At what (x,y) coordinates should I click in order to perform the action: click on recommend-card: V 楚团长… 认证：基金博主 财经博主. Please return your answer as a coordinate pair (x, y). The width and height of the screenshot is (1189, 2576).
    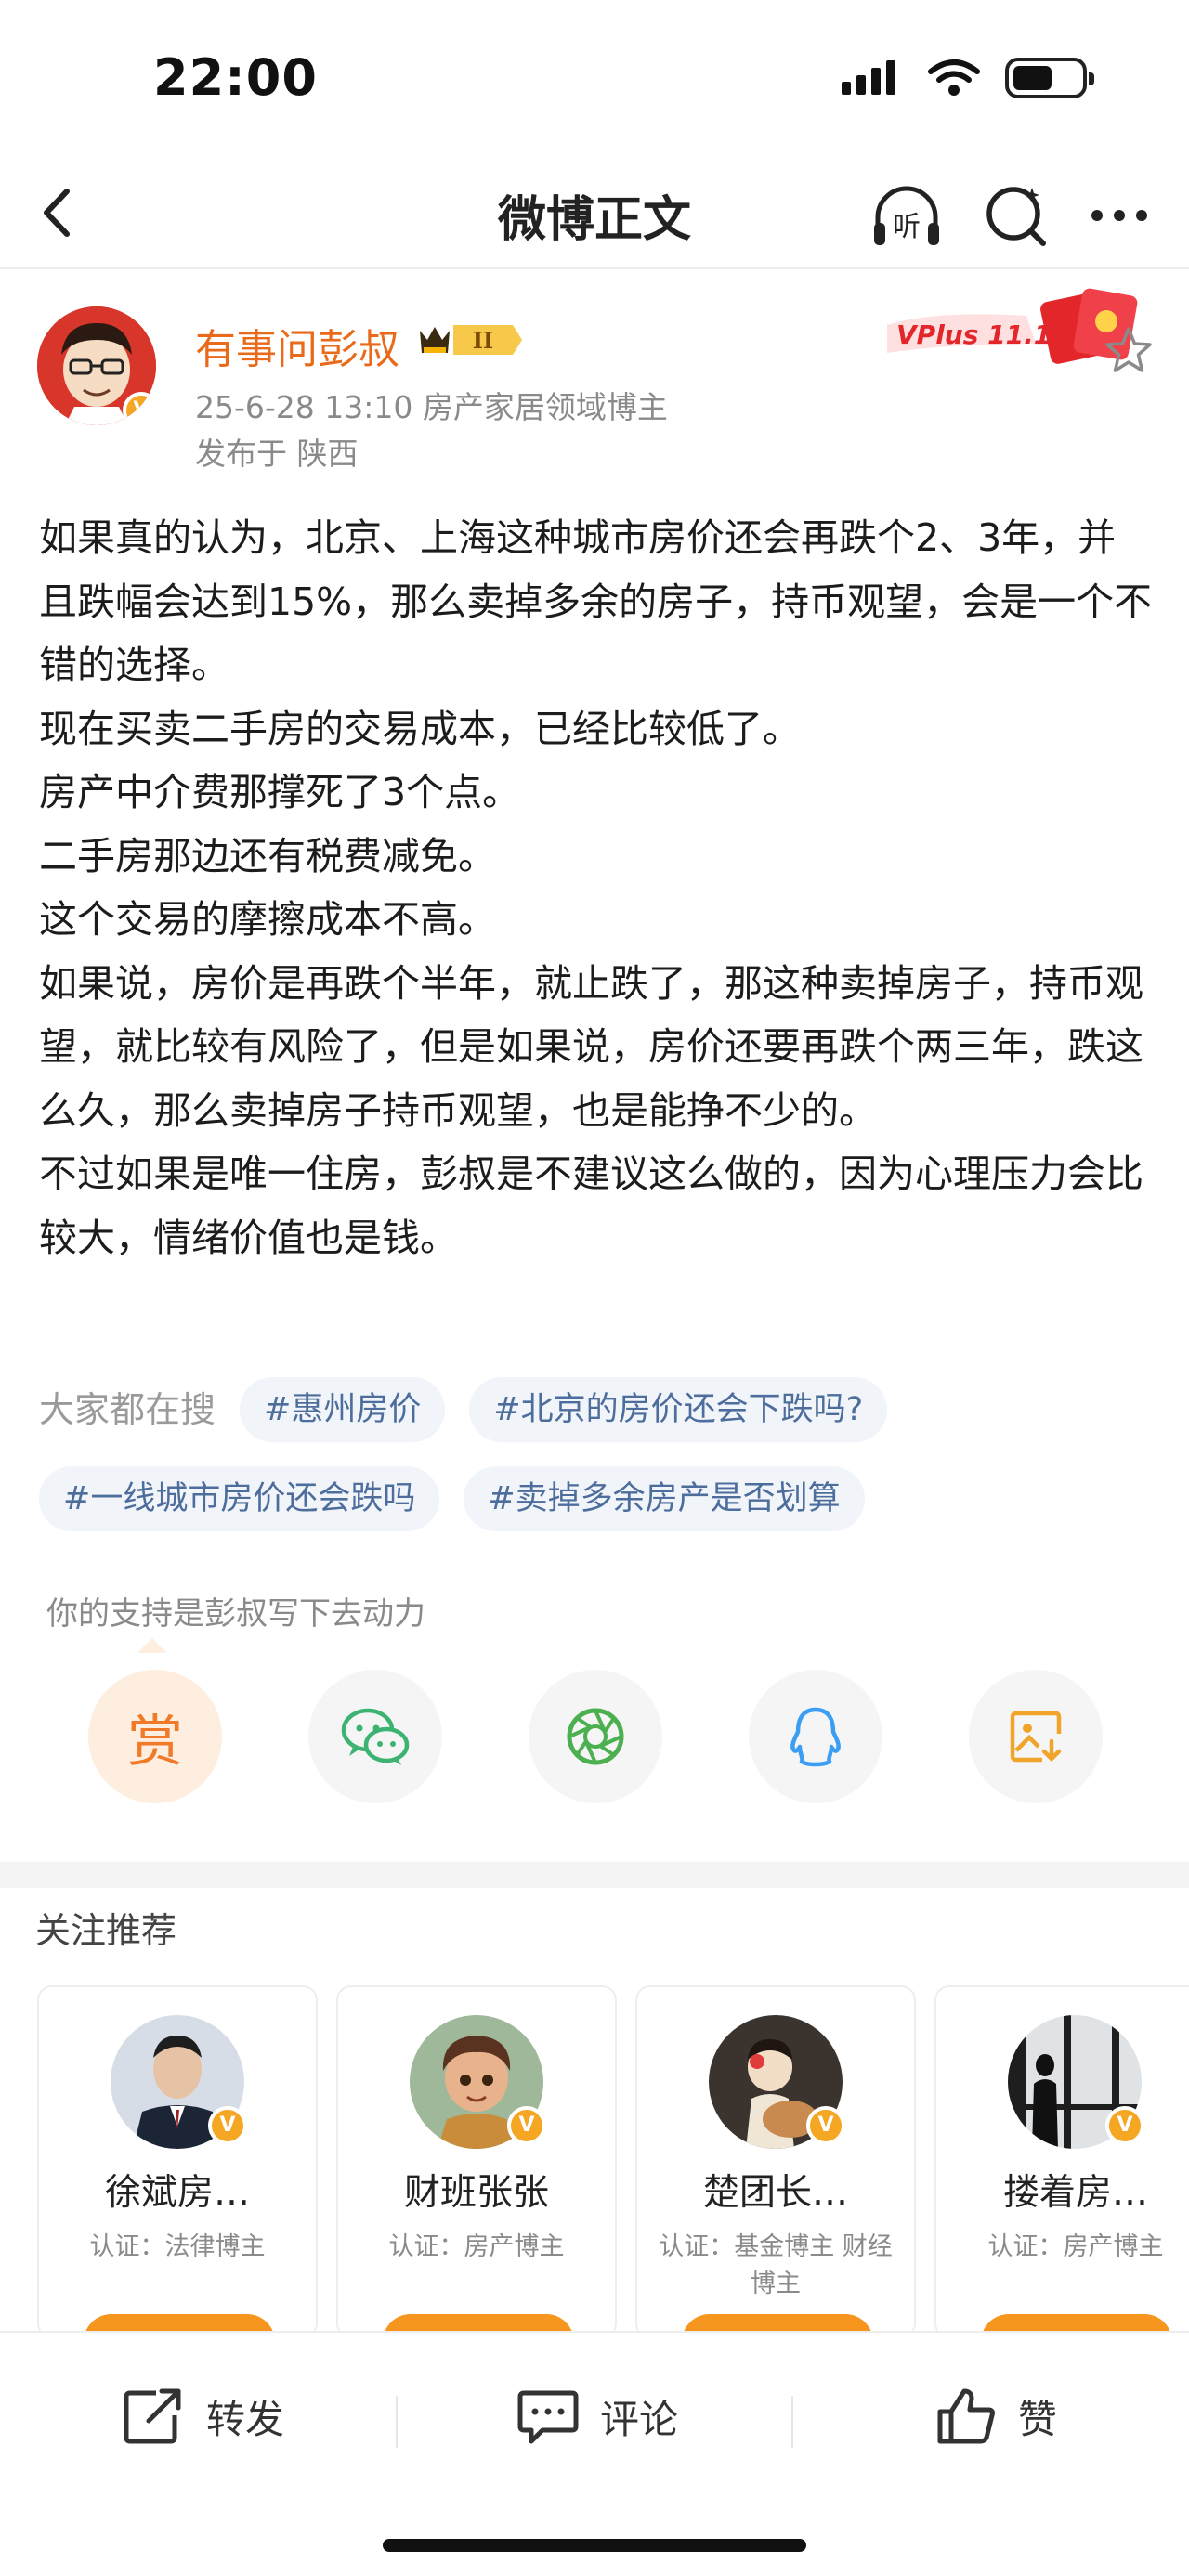
    Looking at the image, I should click on (776, 2161).